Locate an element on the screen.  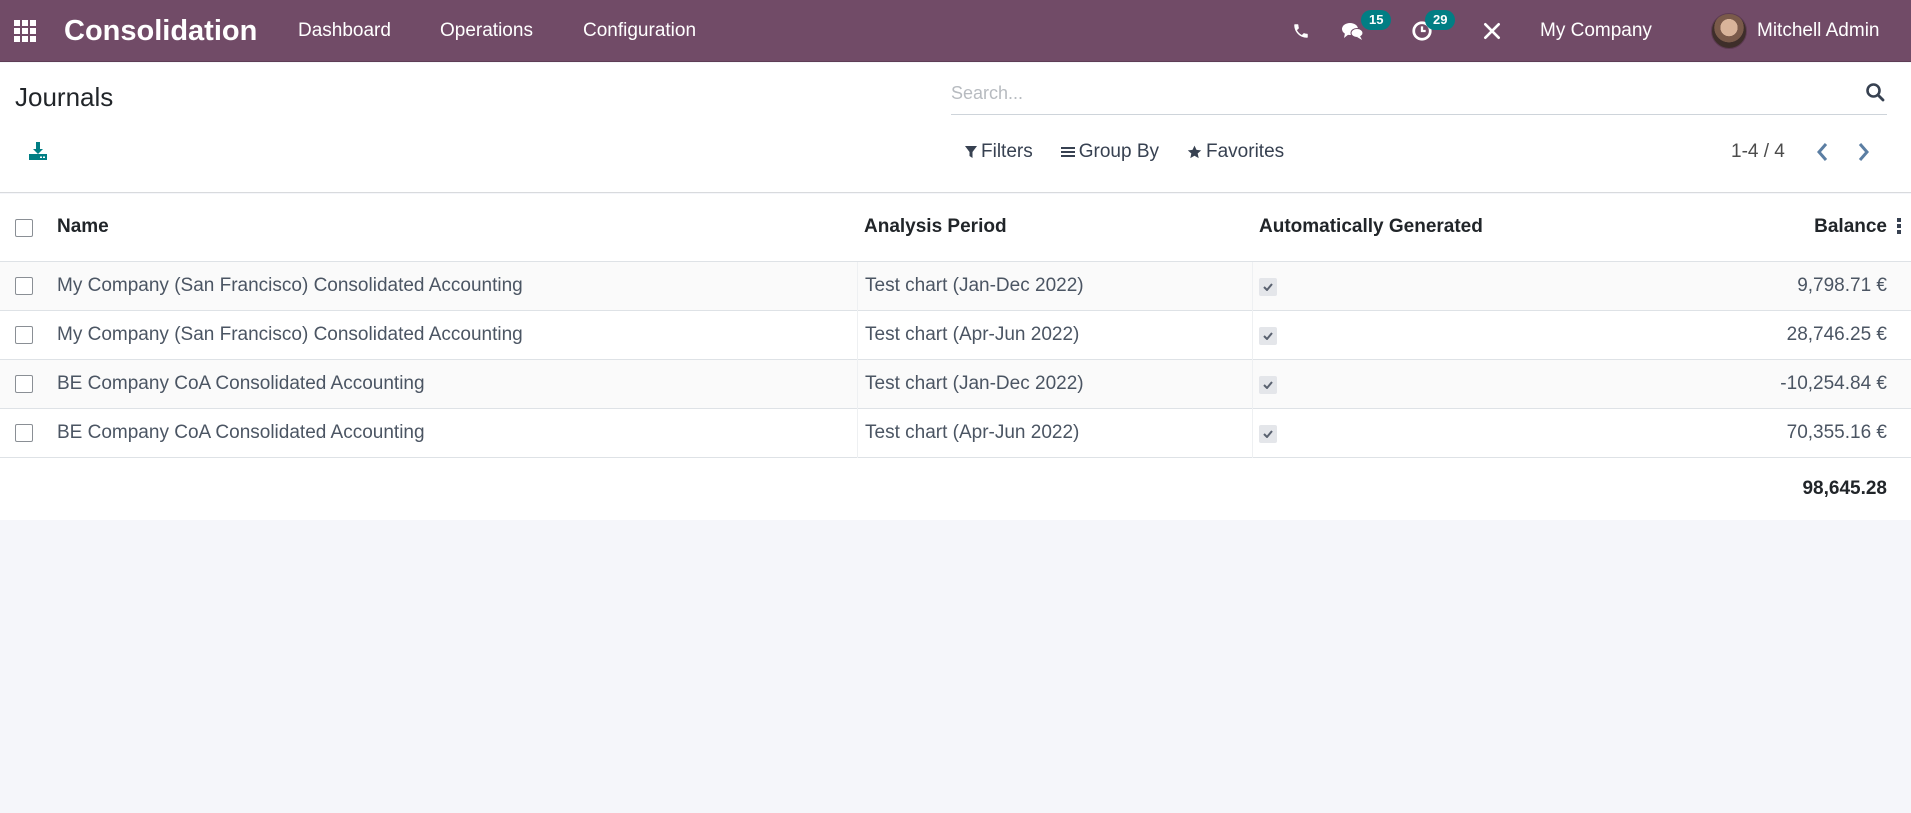
cell-balance: 9,798.71 € is located at coordinates (1842, 285).